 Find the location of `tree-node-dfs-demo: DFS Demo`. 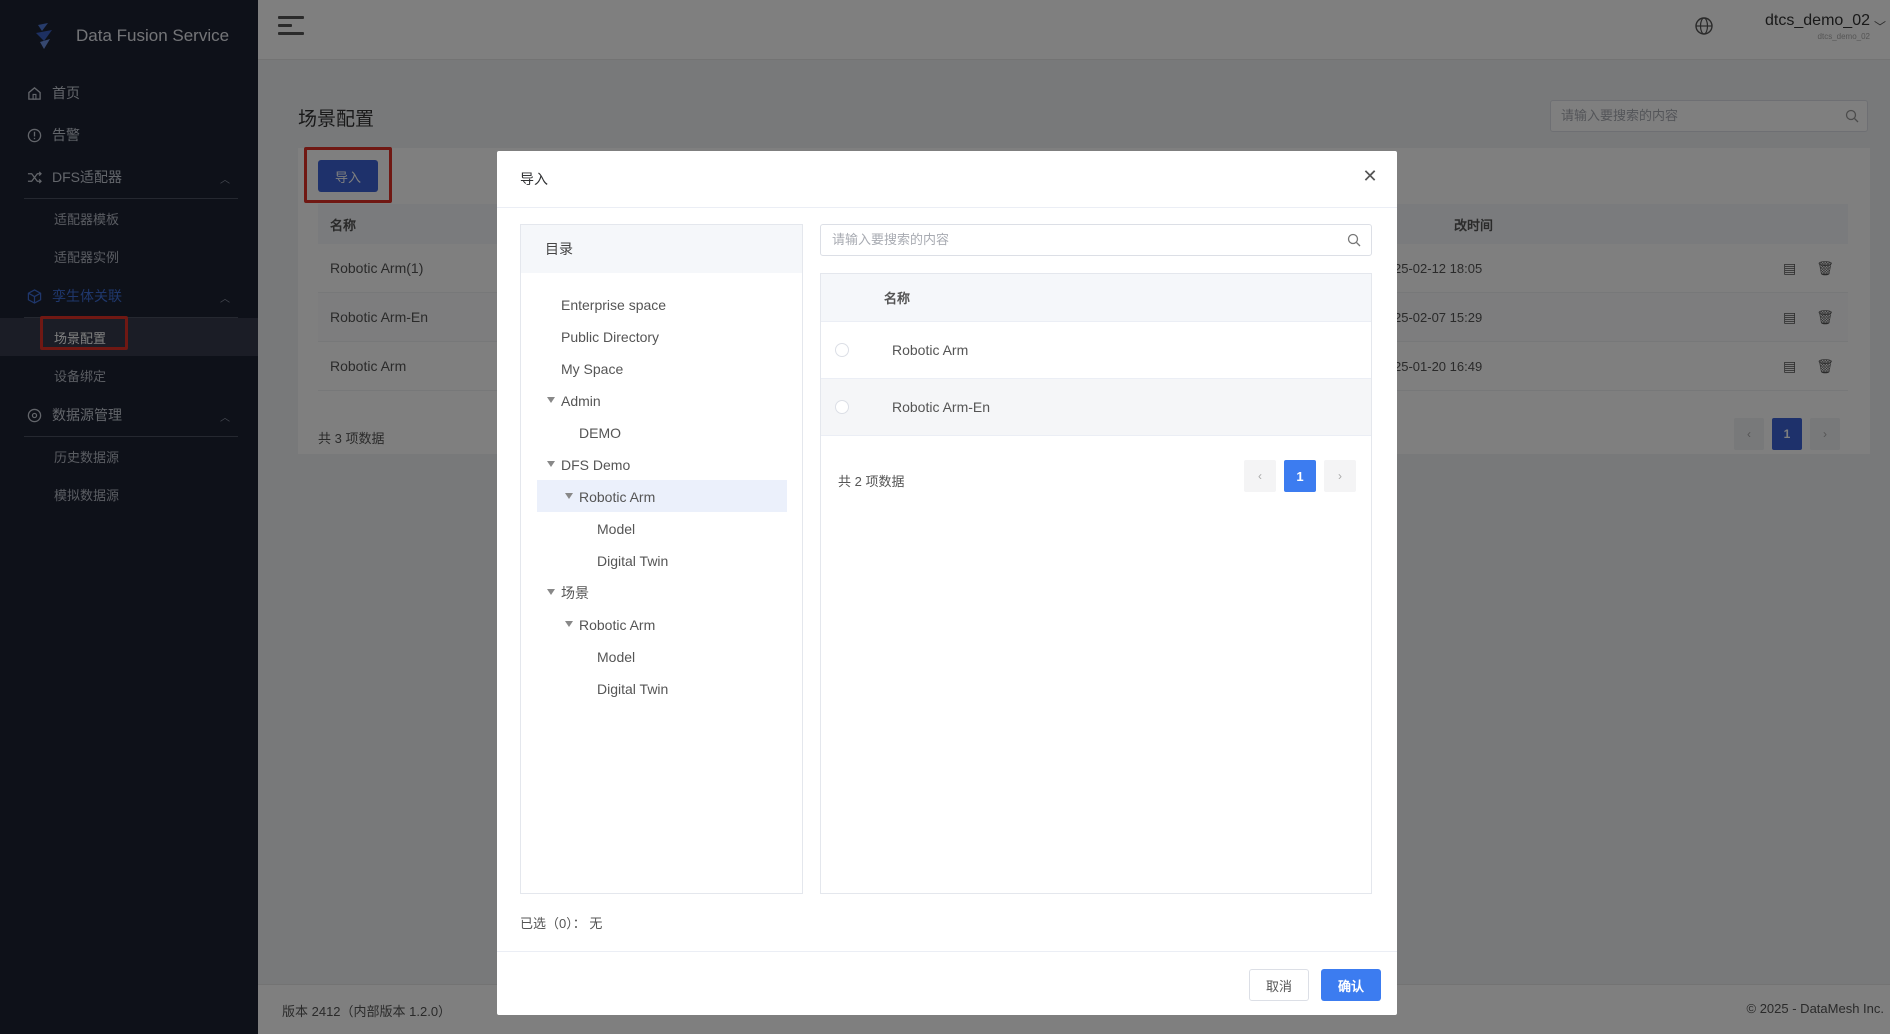

tree-node-dfs-demo: DFS Demo is located at coordinates (589, 465).